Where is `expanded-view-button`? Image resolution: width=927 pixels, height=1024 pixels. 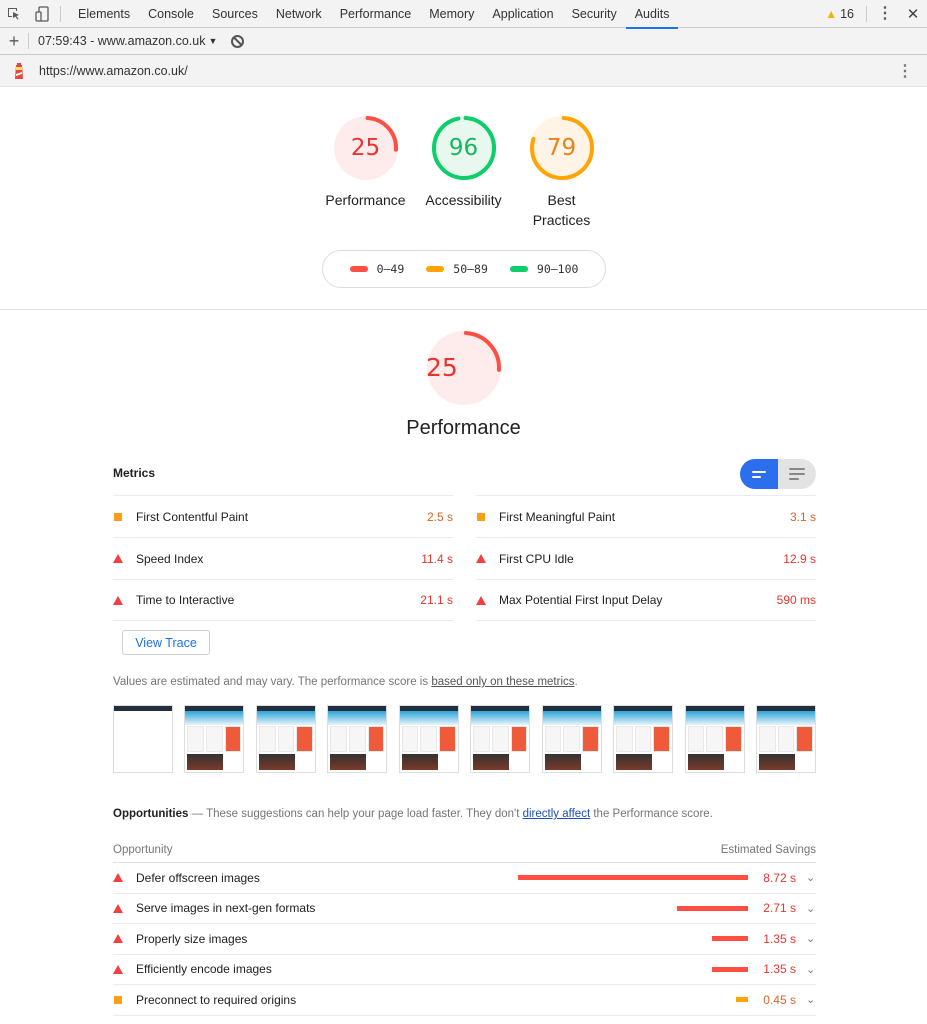 expanded-view-button is located at coordinates (797, 474).